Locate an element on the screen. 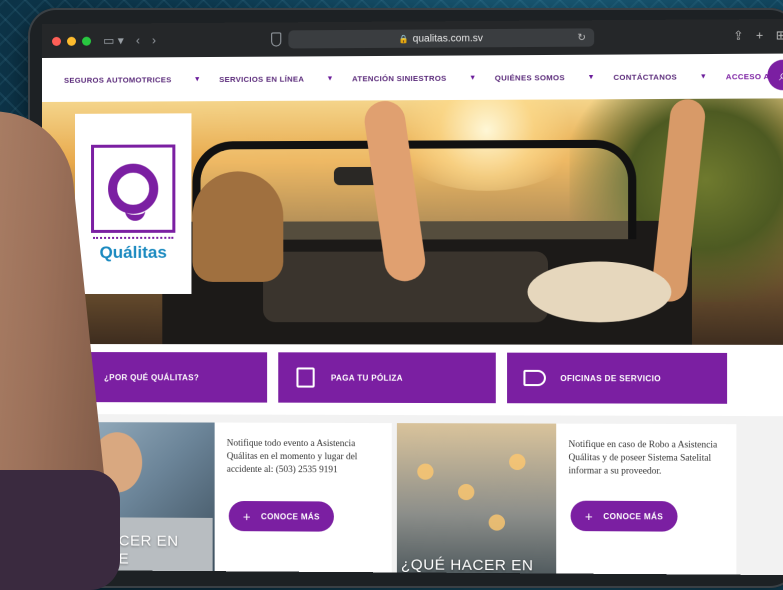 The width and height of the screenshot is (783, 590). minimize-window-button is located at coordinates (72, 41).